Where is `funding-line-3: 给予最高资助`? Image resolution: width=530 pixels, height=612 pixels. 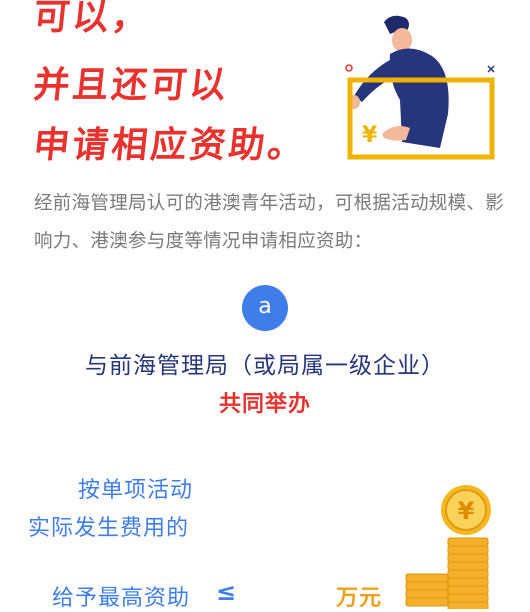 funding-line-3: 给予最高资助 is located at coordinates (121, 598).